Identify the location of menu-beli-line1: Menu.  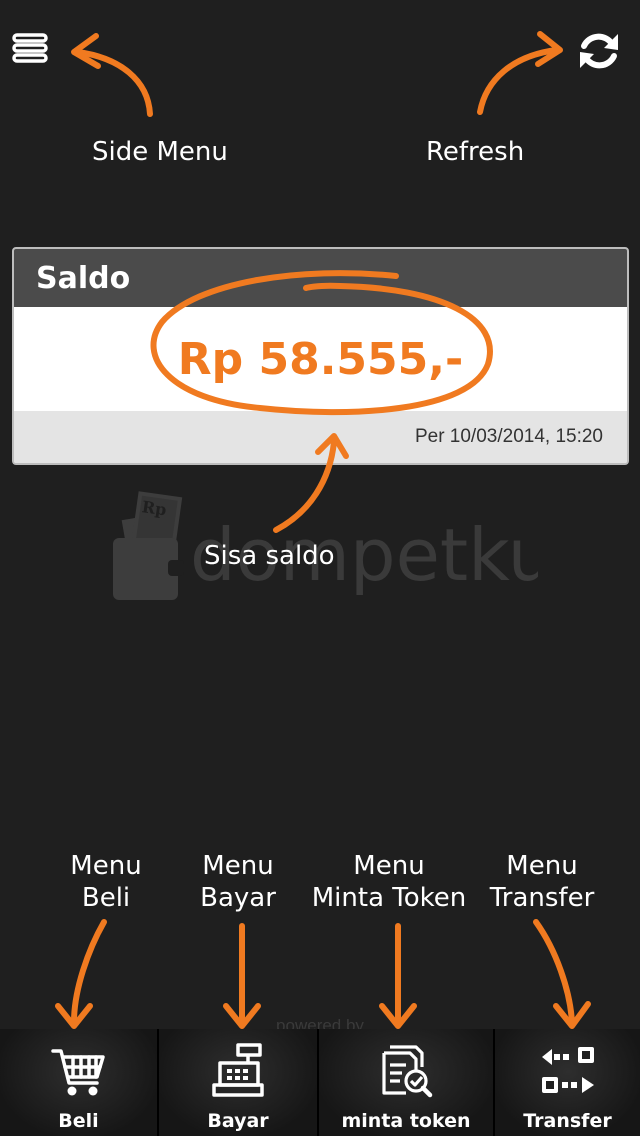
(106, 866).